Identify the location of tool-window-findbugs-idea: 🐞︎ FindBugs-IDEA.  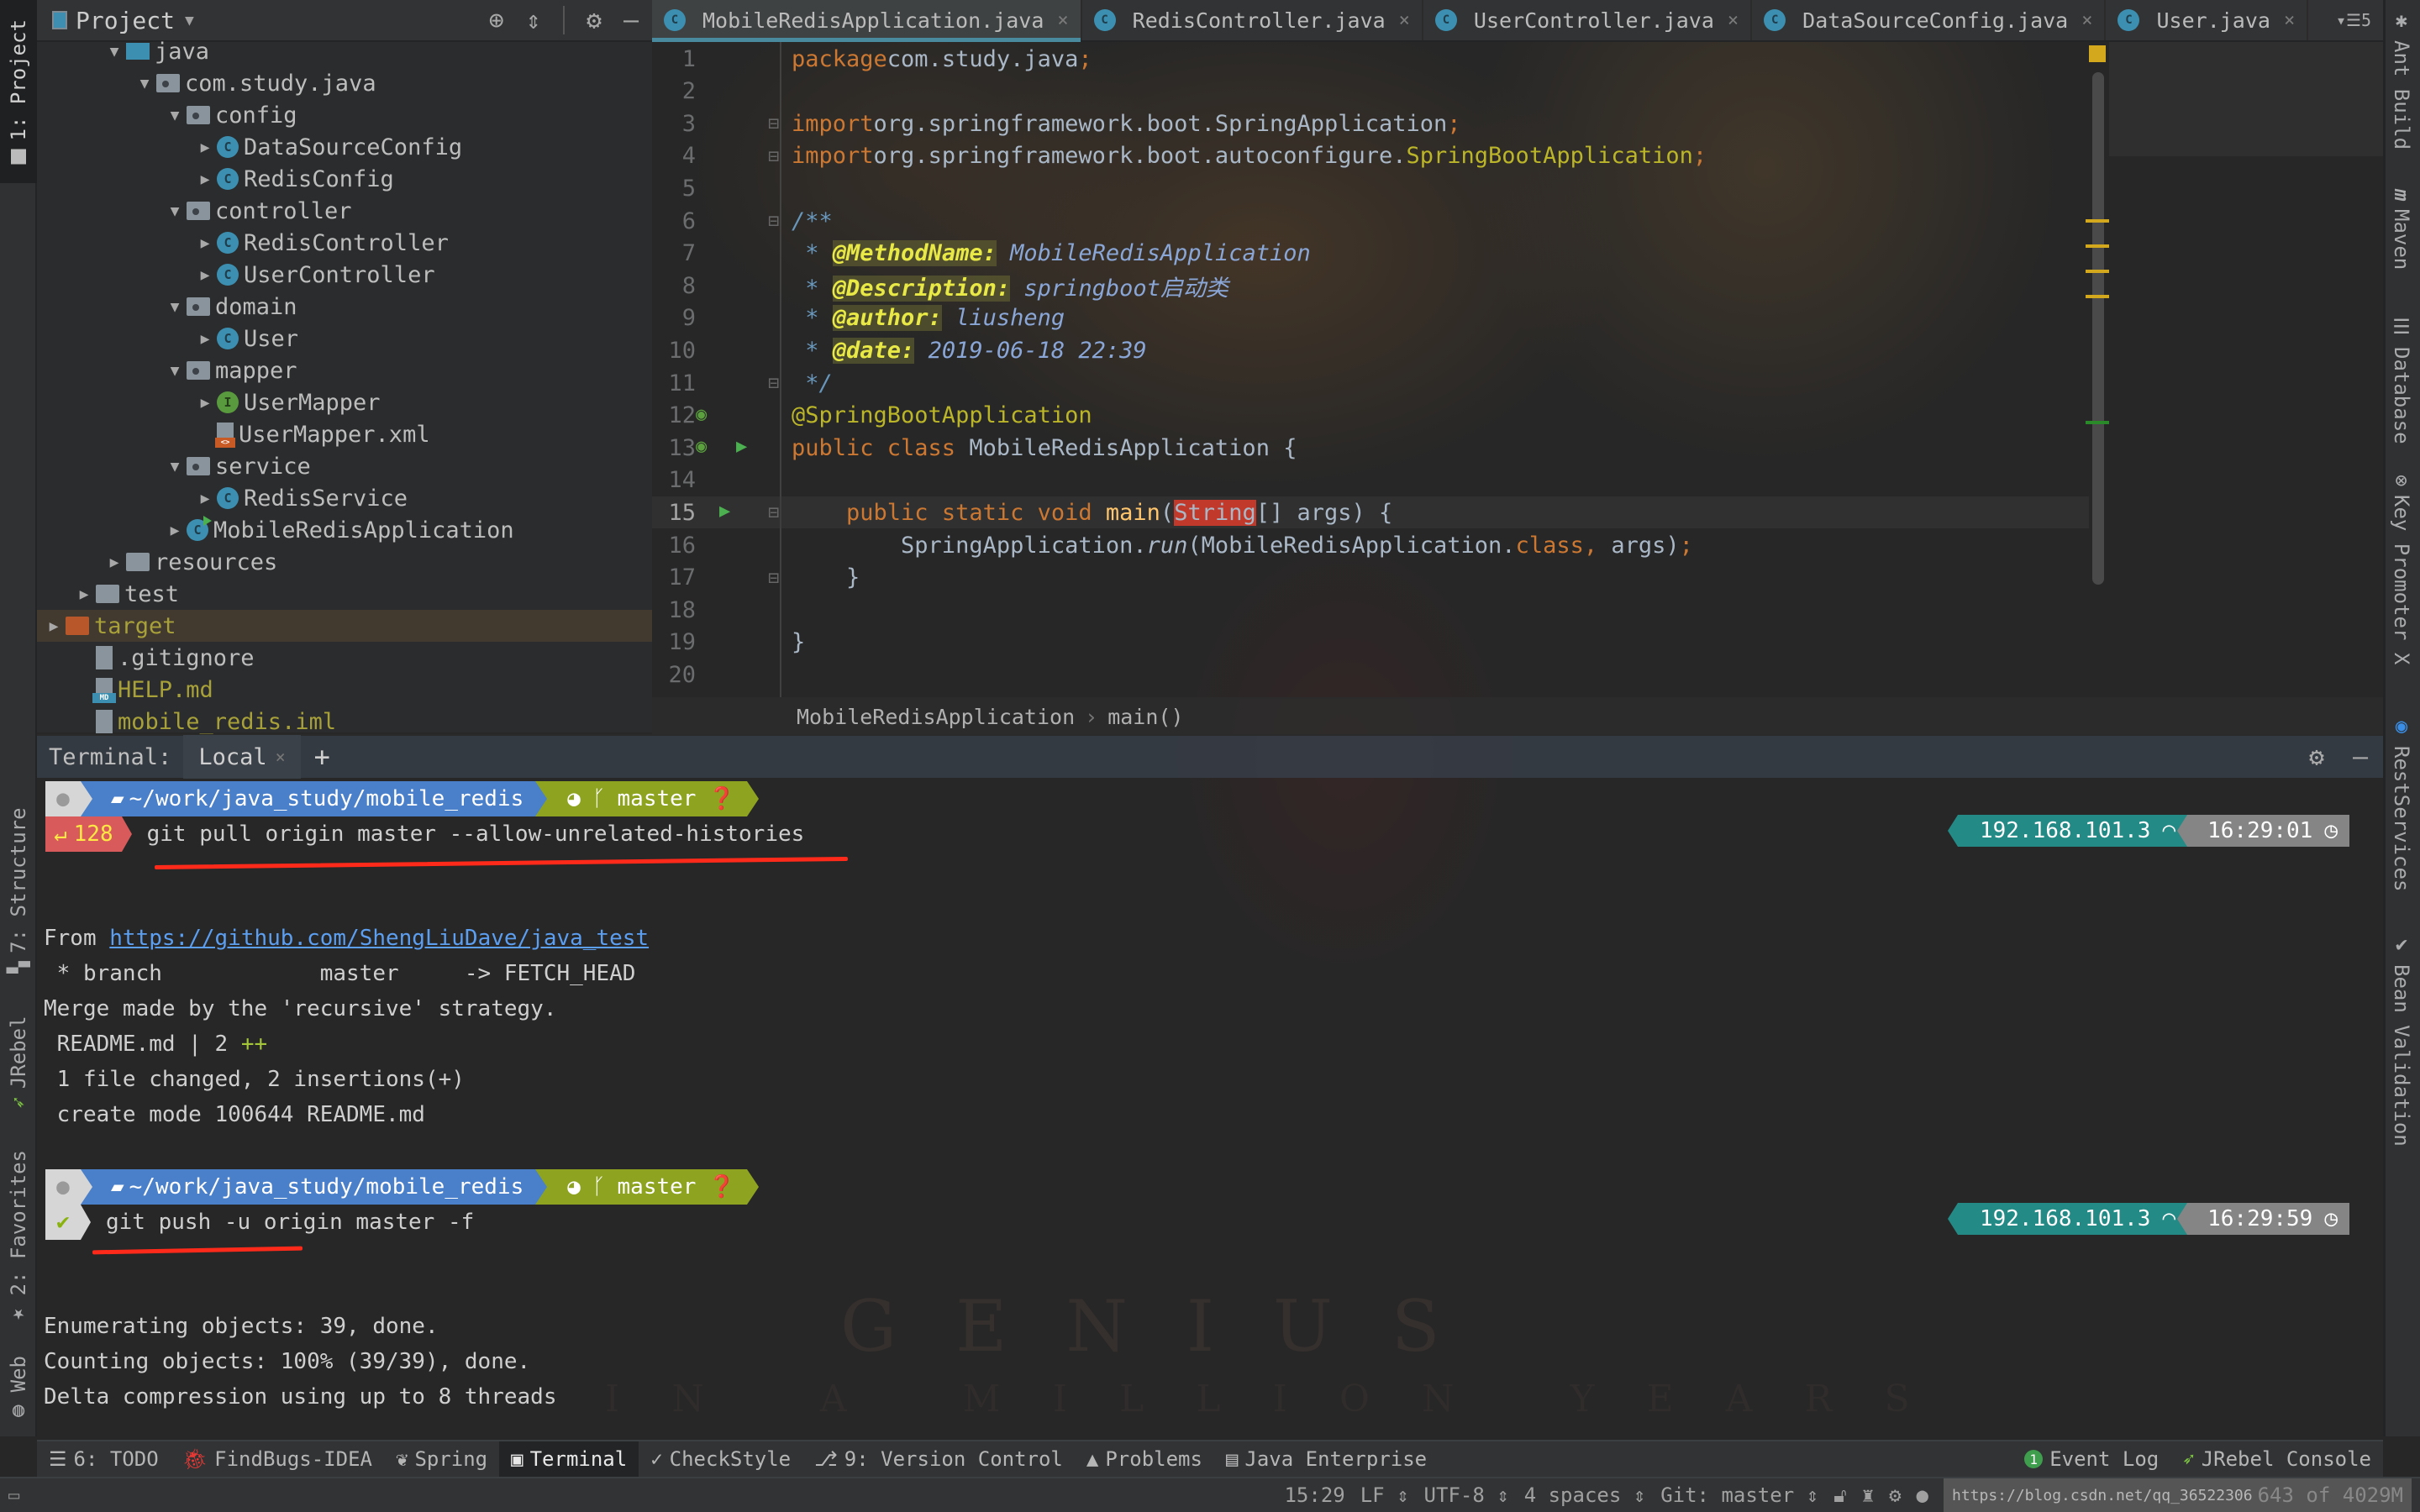
(277, 1459).